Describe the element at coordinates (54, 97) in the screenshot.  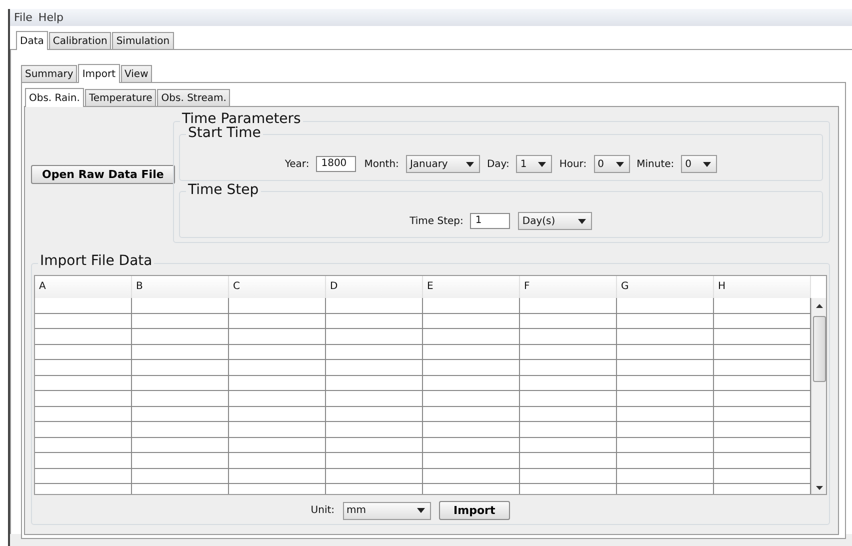
I see `tab: Obs. Rain.` at that location.